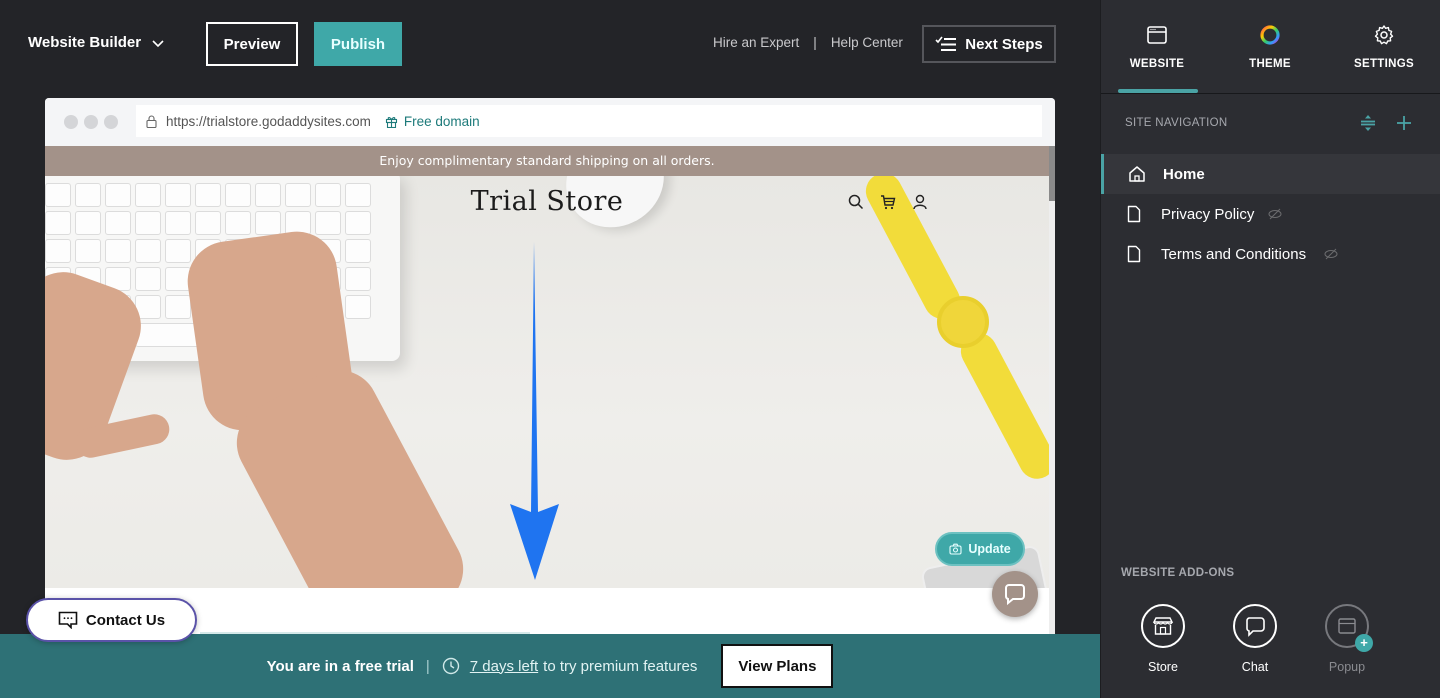  I want to click on reorder-icon, so click(1368, 123).